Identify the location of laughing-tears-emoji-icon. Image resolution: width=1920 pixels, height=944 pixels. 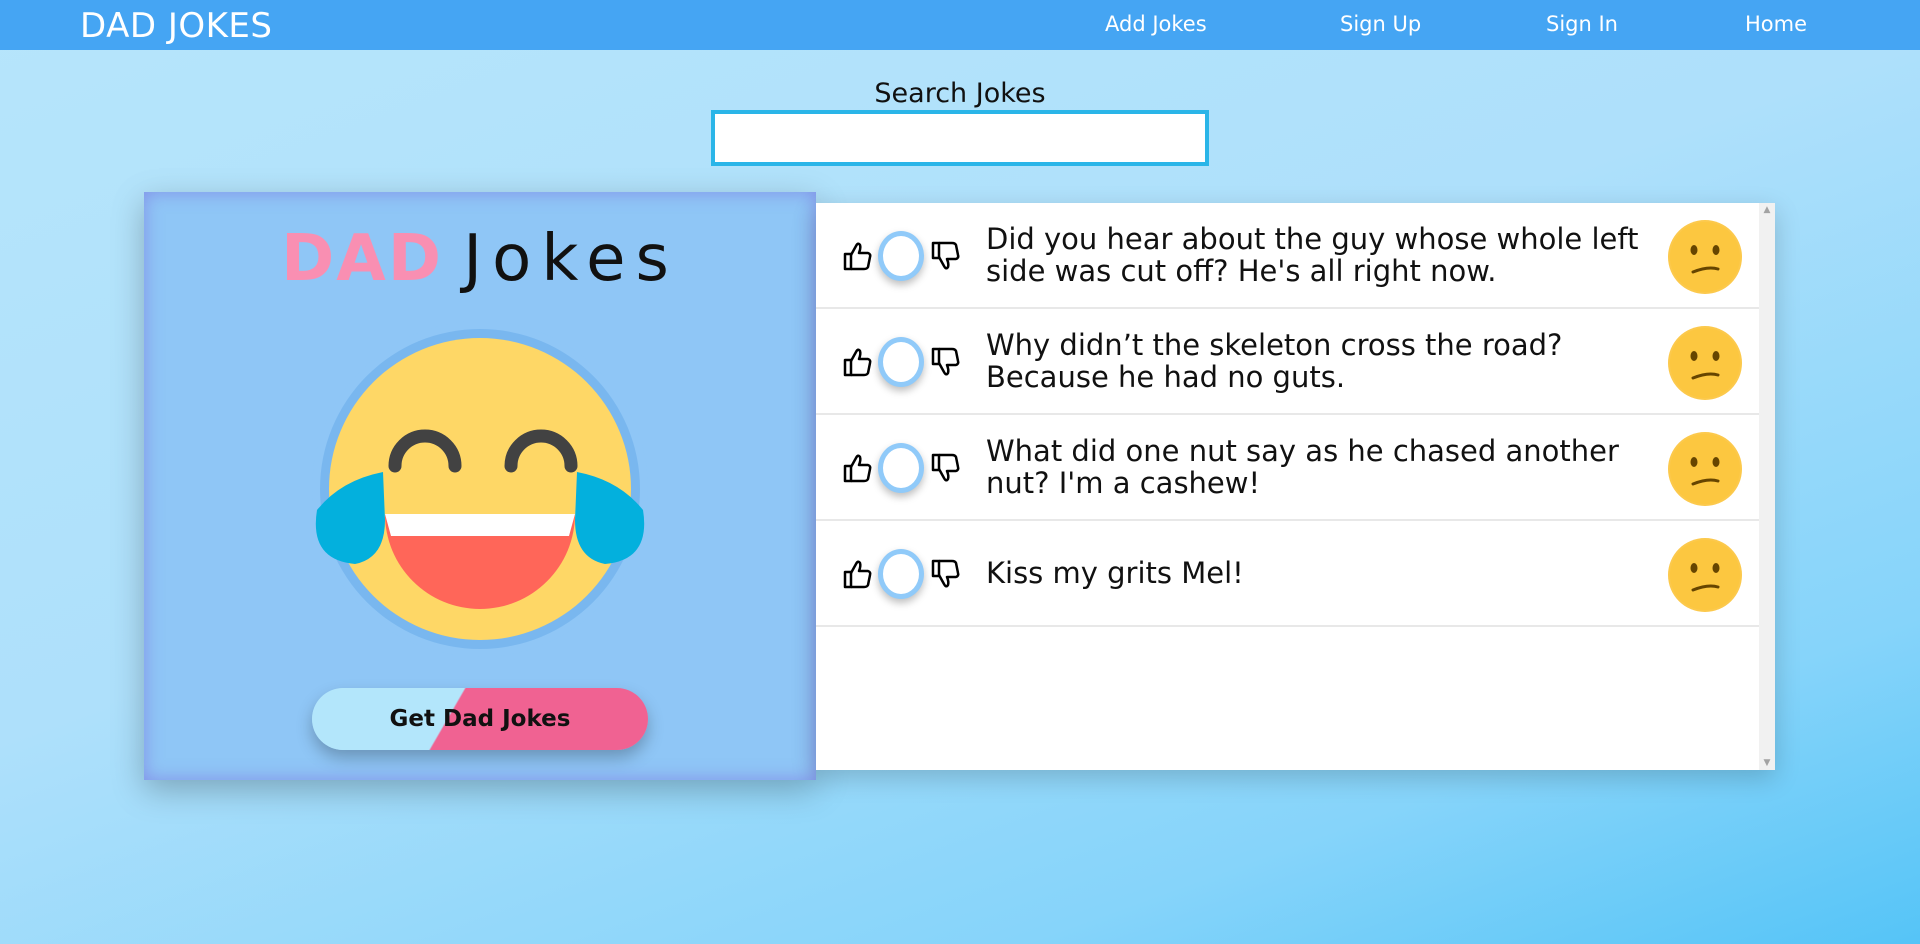
(480, 489).